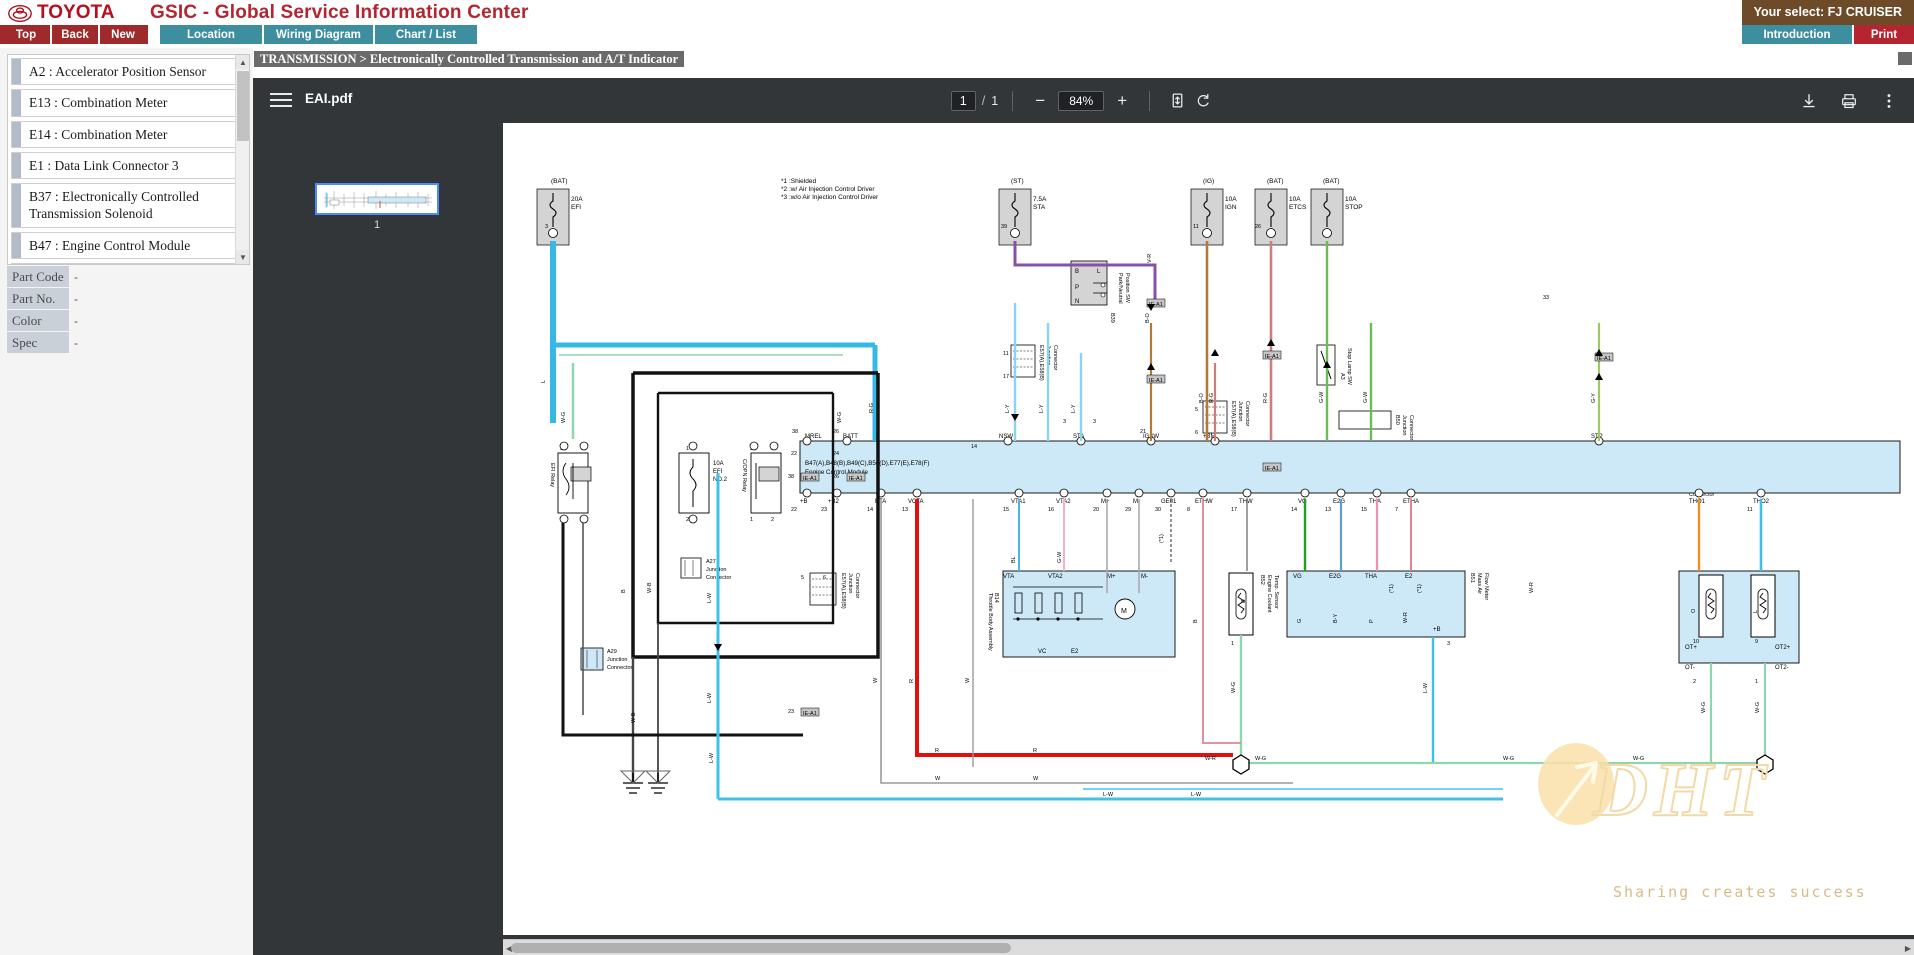  What do you see at coordinates (1486, 586) in the screenshot?
I see `svg-text: Flow Meter` at bounding box center [1486, 586].